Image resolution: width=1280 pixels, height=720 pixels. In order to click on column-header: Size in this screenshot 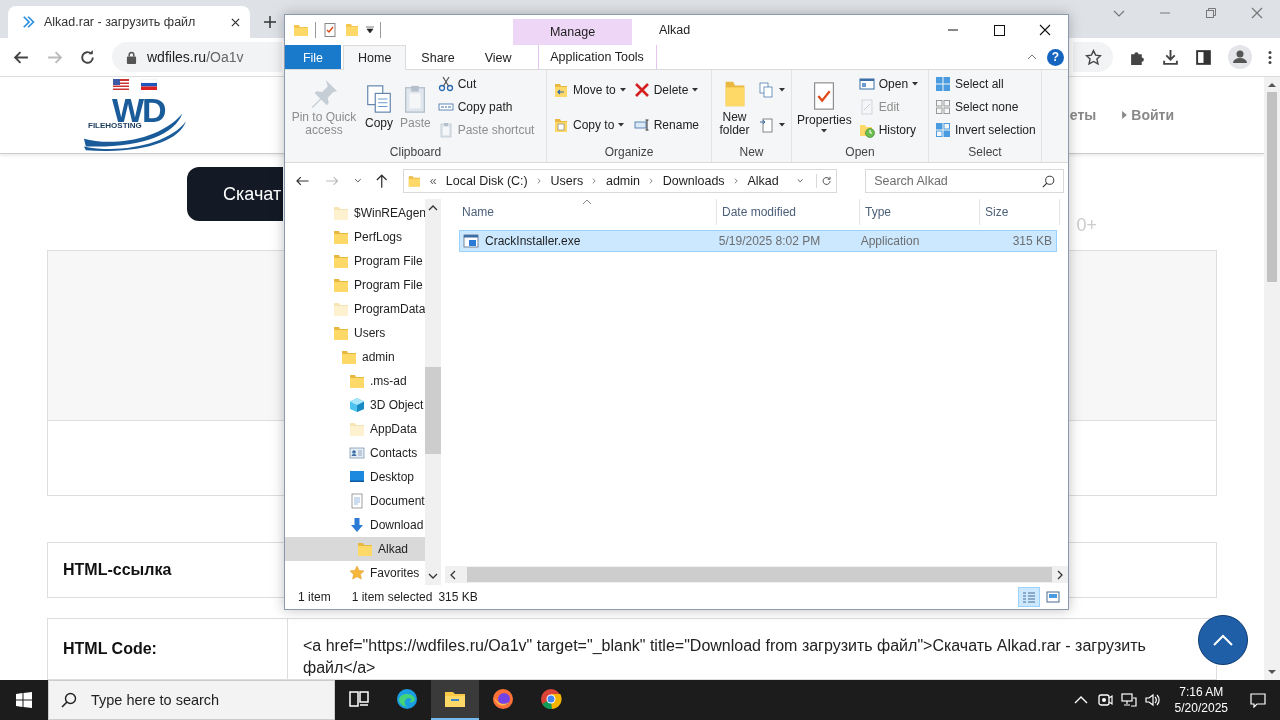, I will do `click(1020, 212)`.